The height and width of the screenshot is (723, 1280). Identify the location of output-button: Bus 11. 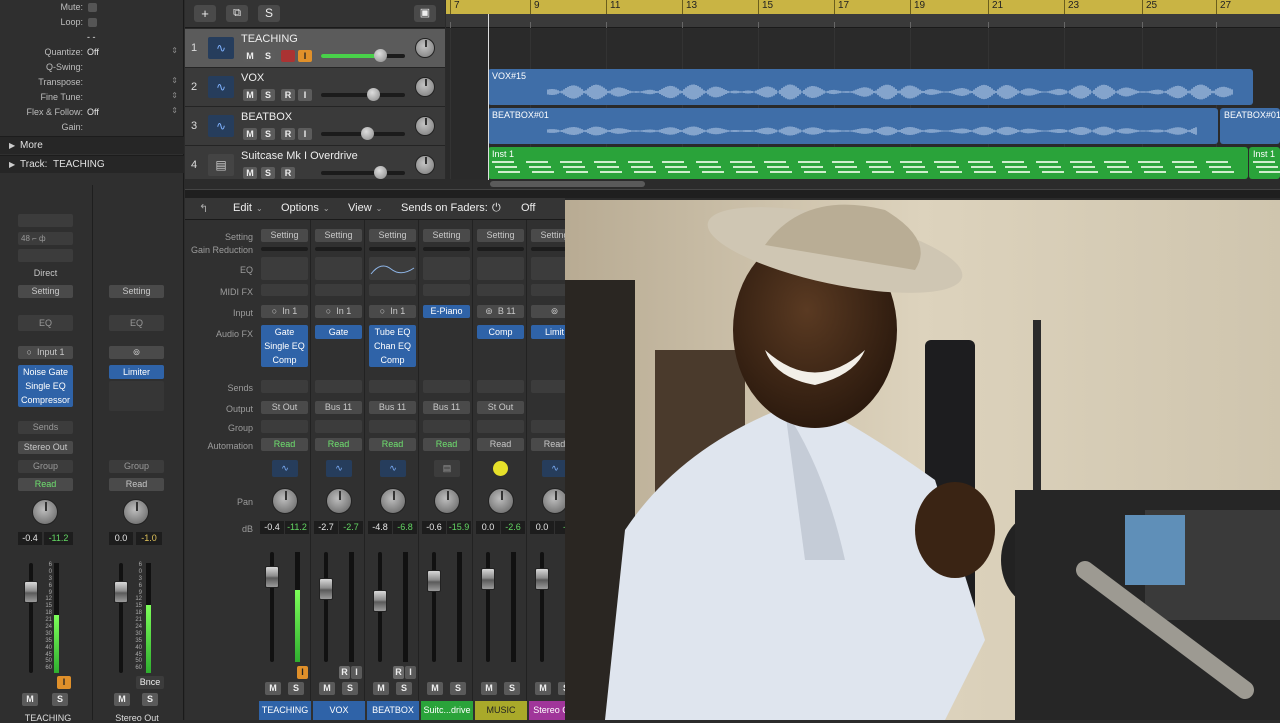
(446, 407).